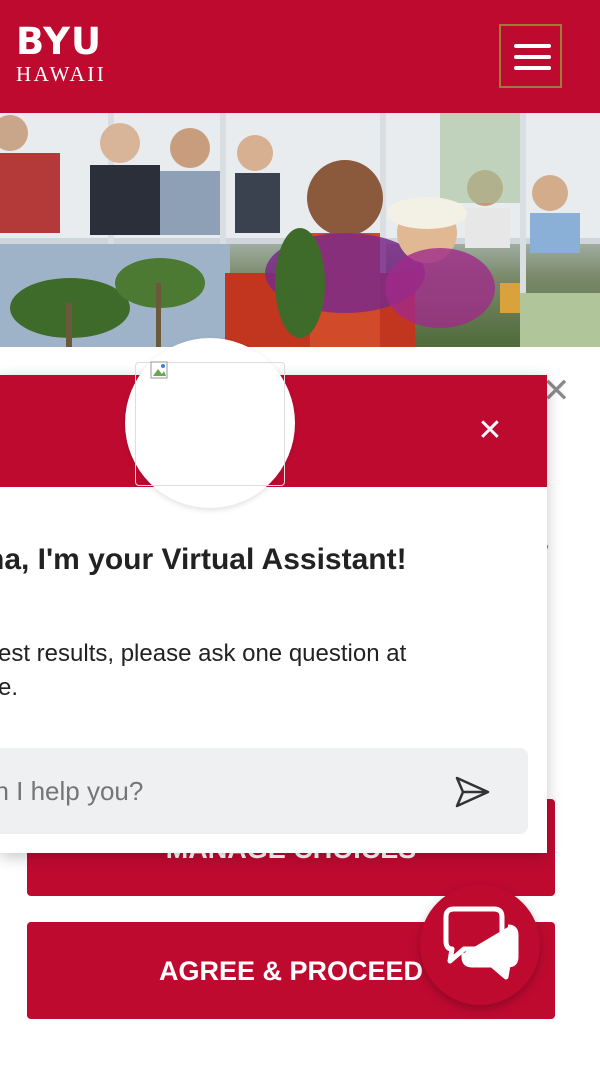 Image resolution: width=600 pixels, height=1065 pixels. I want to click on chat-input-container, so click(264, 791).